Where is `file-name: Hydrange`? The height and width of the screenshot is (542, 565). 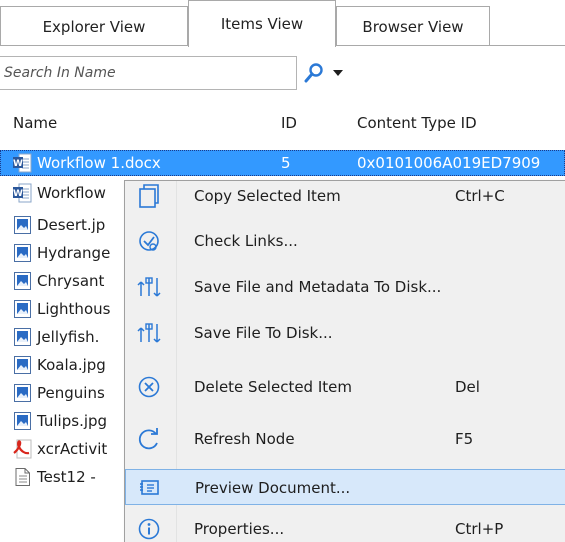 file-name: Hydrange is located at coordinates (74, 253).